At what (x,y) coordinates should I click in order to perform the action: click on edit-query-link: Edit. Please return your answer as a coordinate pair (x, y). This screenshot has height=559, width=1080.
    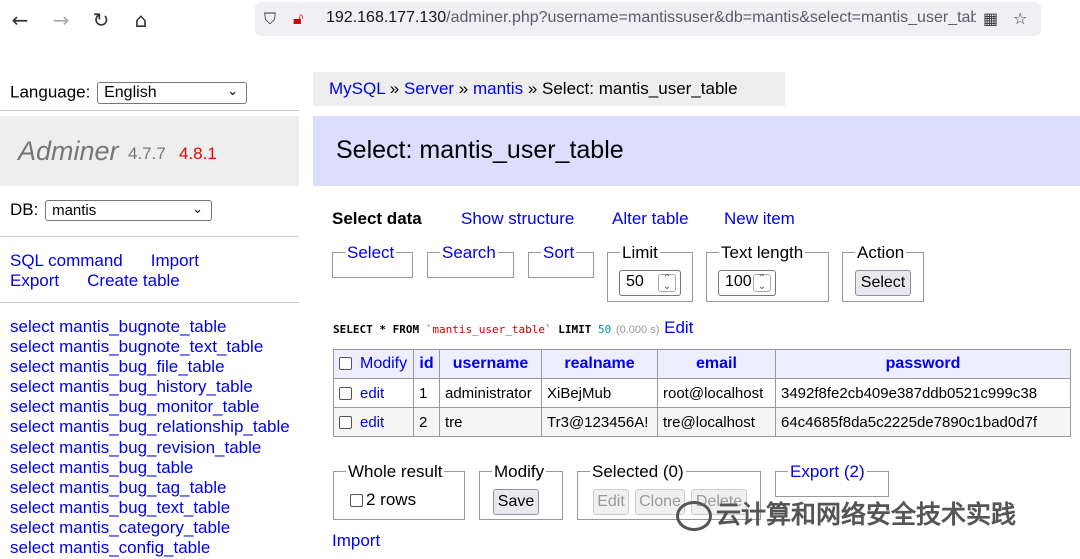
    Looking at the image, I should click on (678, 327).